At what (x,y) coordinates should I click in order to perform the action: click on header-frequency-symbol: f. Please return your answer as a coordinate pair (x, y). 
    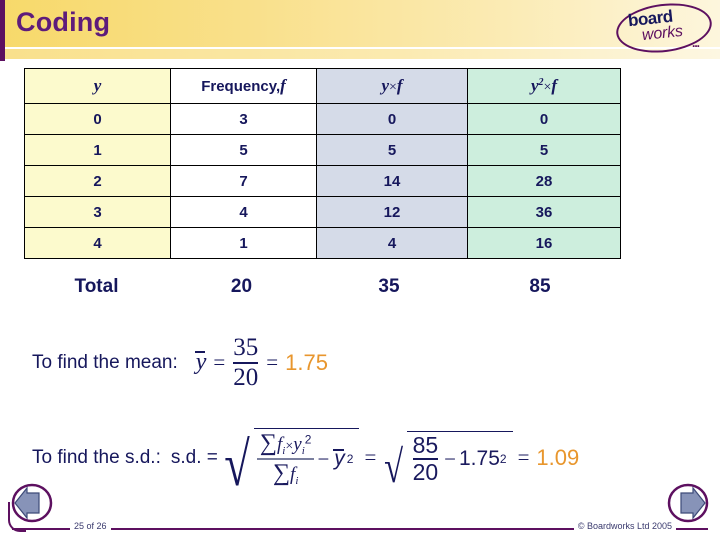
    Looking at the image, I should click on (283, 85).